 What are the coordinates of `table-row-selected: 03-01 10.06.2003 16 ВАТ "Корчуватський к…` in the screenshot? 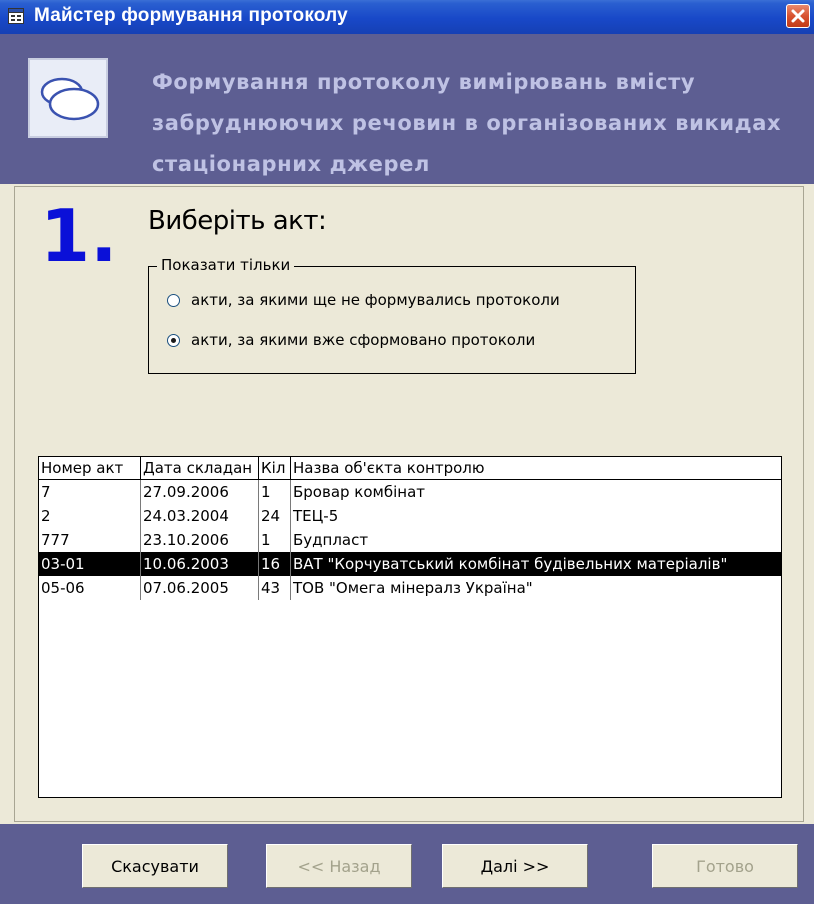 It's located at (410, 564).